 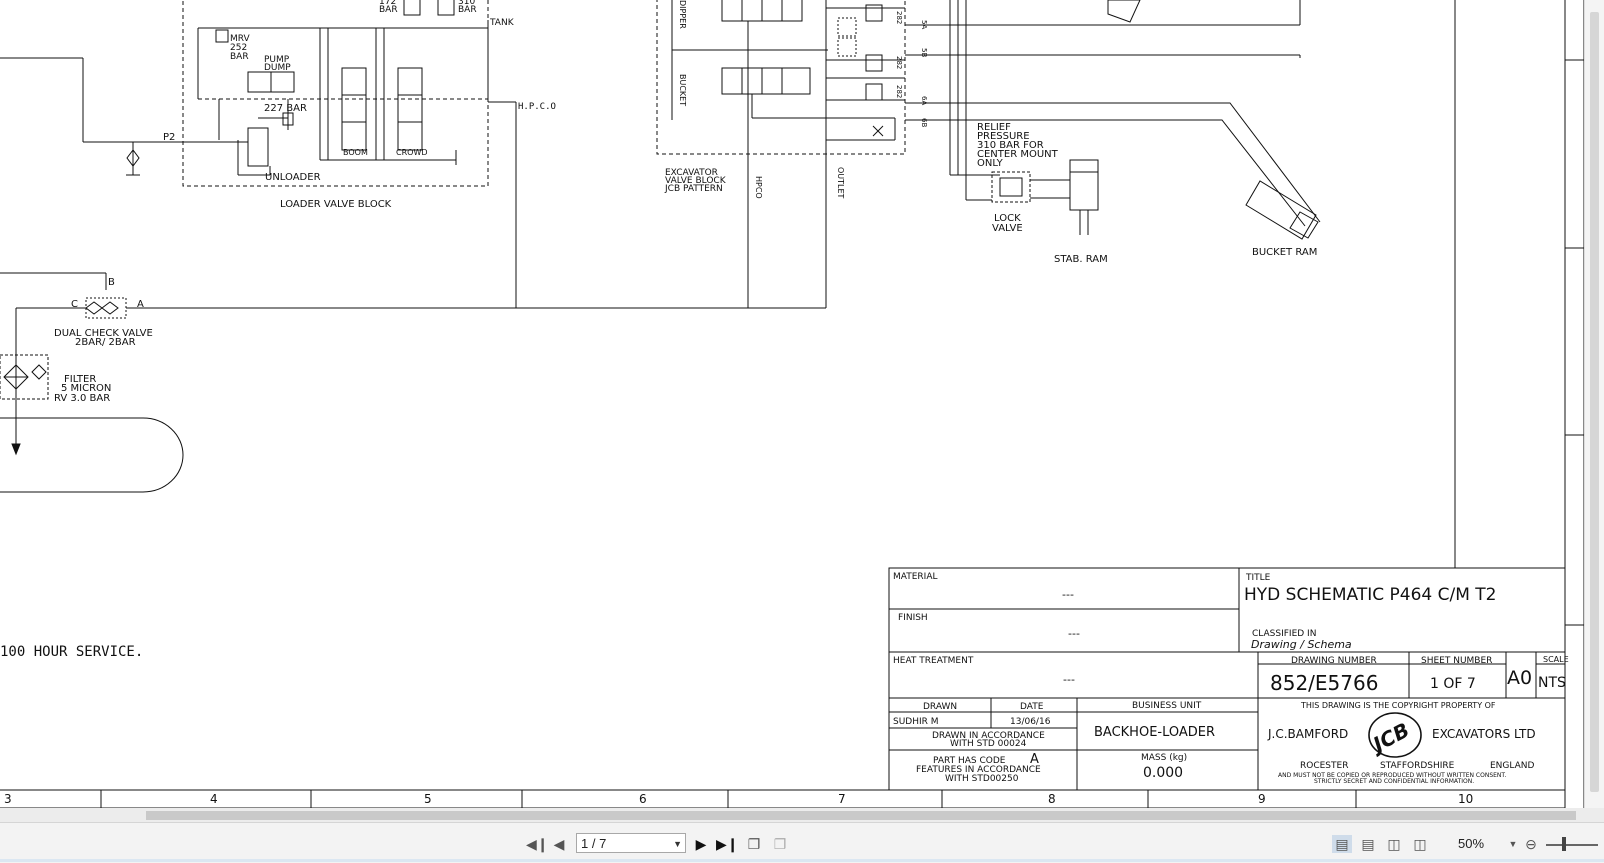 I want to click on horizontal-scroll-thumb, so click(x=861, y=815).